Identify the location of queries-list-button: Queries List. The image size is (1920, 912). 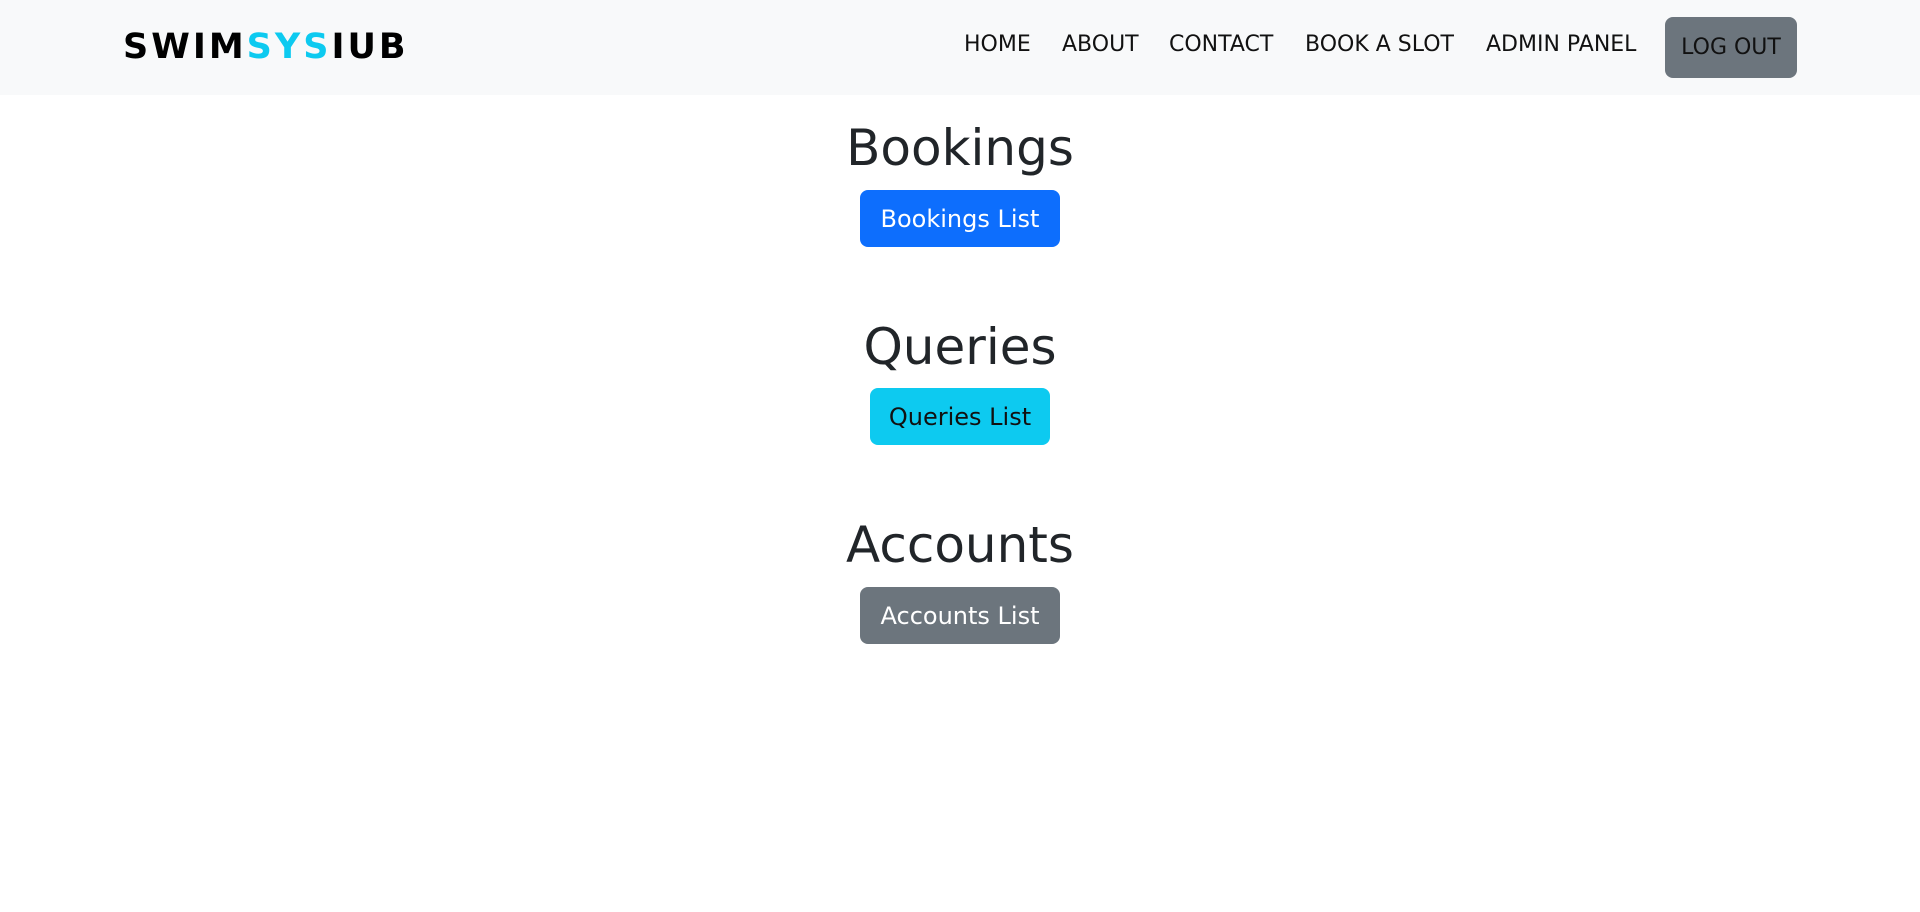
(960, 416).